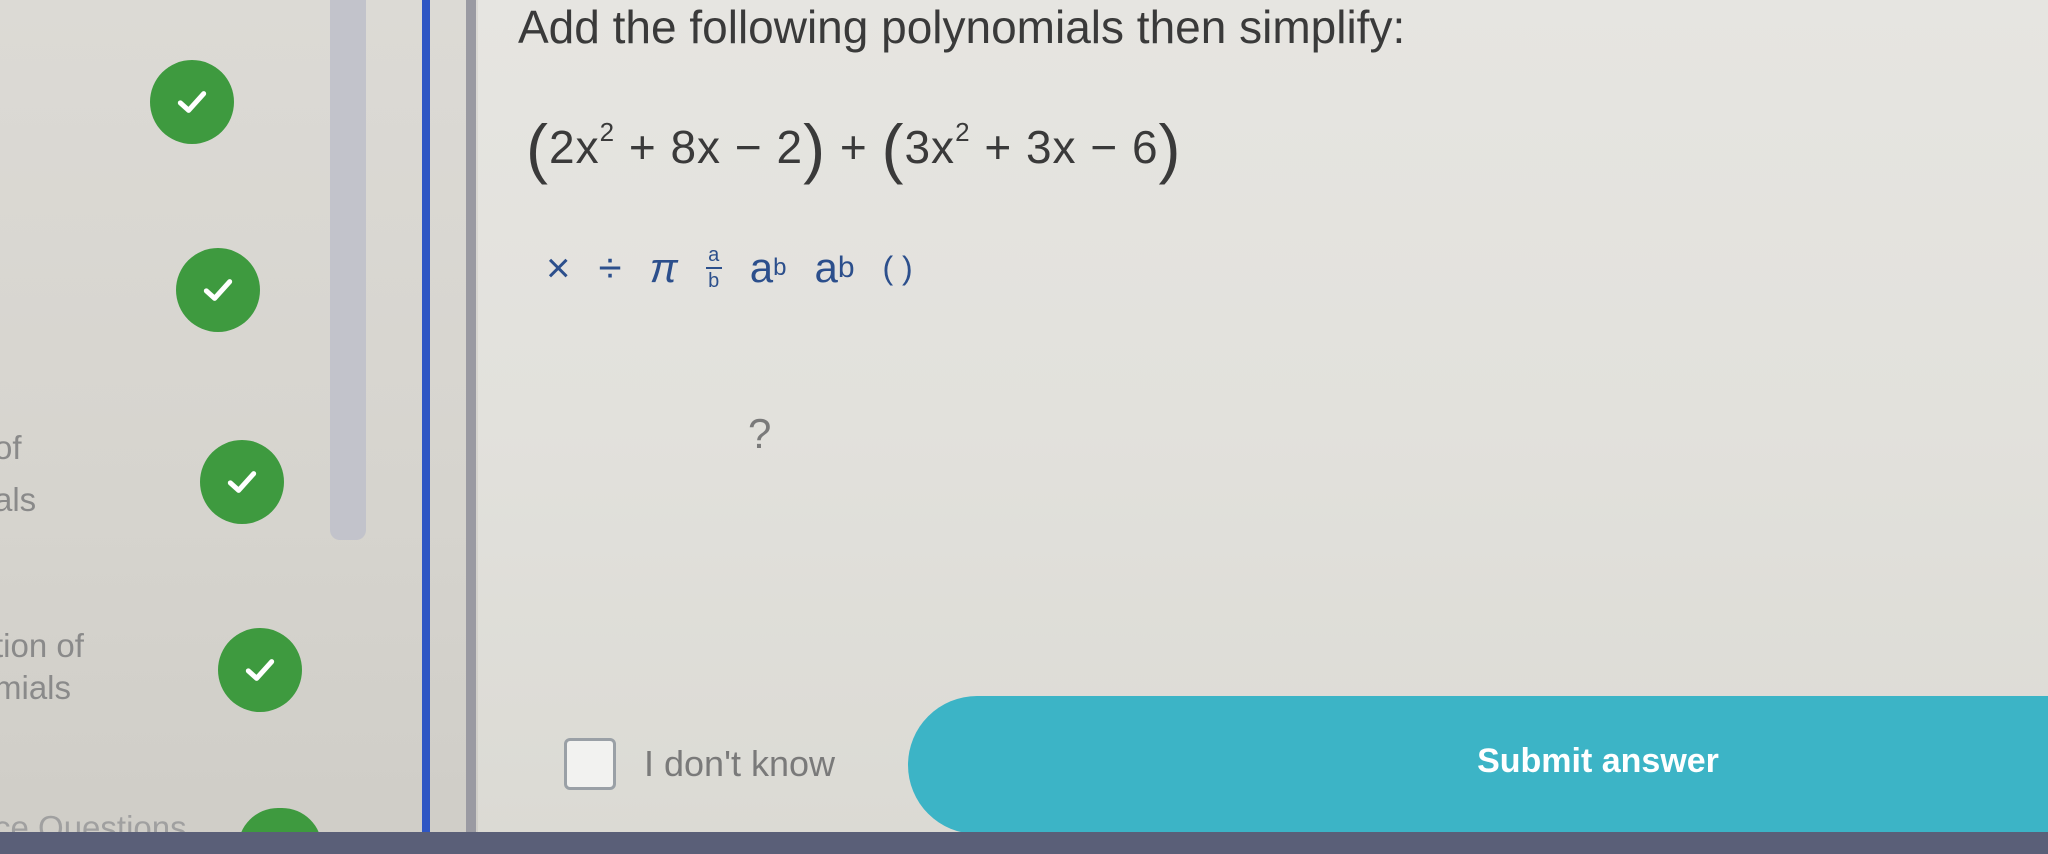 The image size is (2048, 854). What do you see at coordinates (35, 688) in the screenshot?
I see `sidebar-item-label: mials` at bounding box center [35, 688].